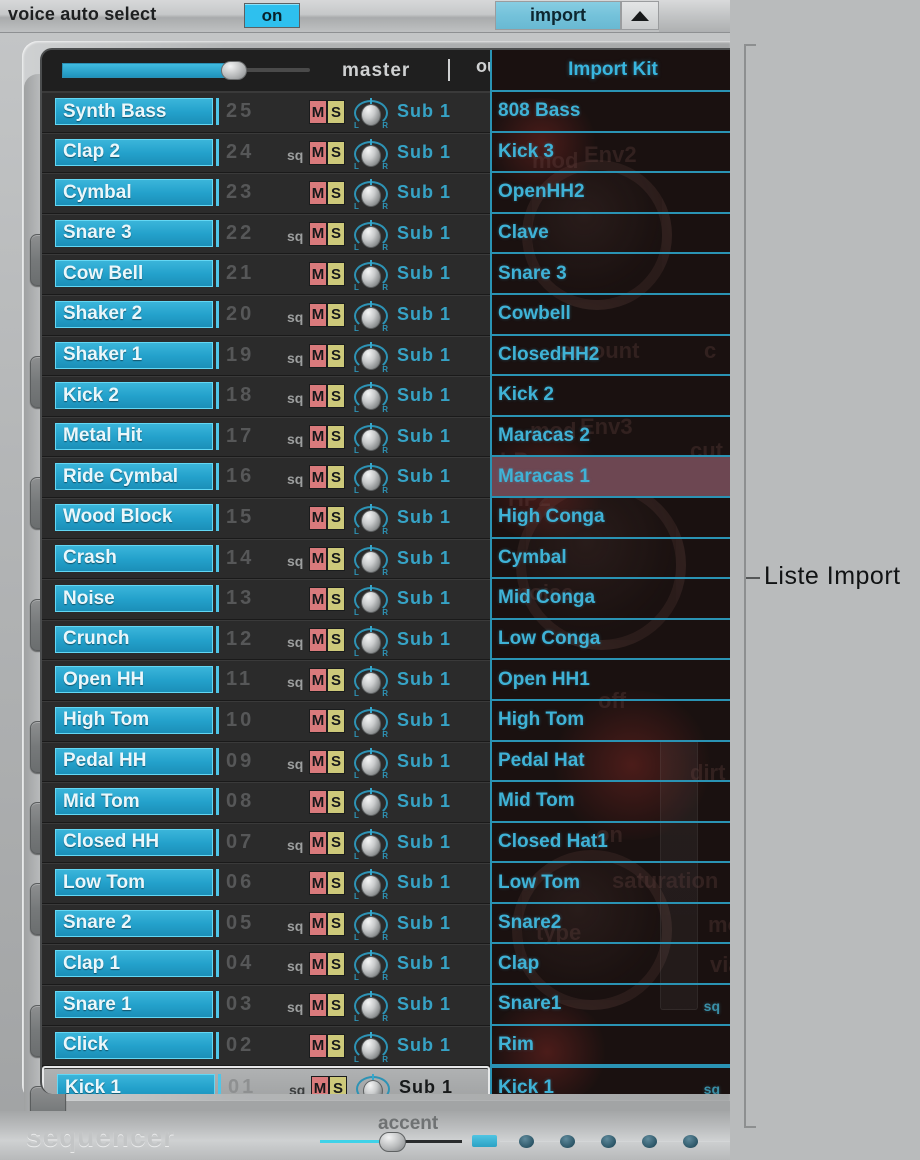 The image size is (920, 1160). Describe the element at coordinates (266, 559) in the screenshot. I see `voice-row: Crash 14 sq M S L R Sub 1` at that location.